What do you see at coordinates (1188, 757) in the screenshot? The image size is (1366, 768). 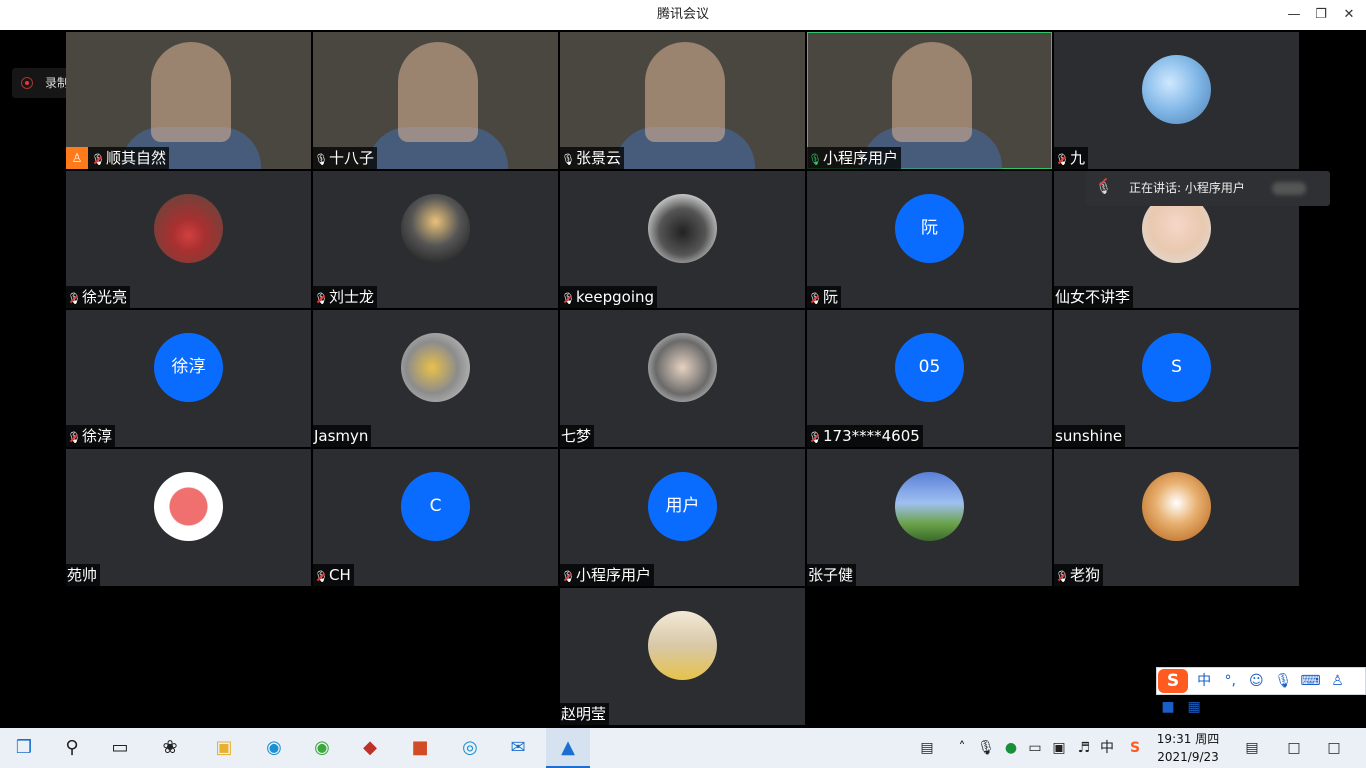 I see `clock-date: 2021/9/23` at bounding box center [1188, 757].